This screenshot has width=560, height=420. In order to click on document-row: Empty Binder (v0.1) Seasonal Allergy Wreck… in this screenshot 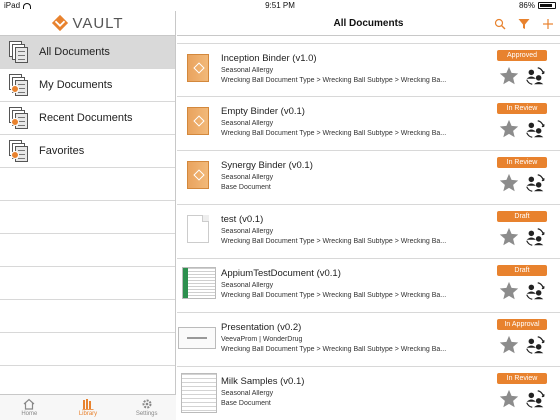, I will do `click(368, 124)`.